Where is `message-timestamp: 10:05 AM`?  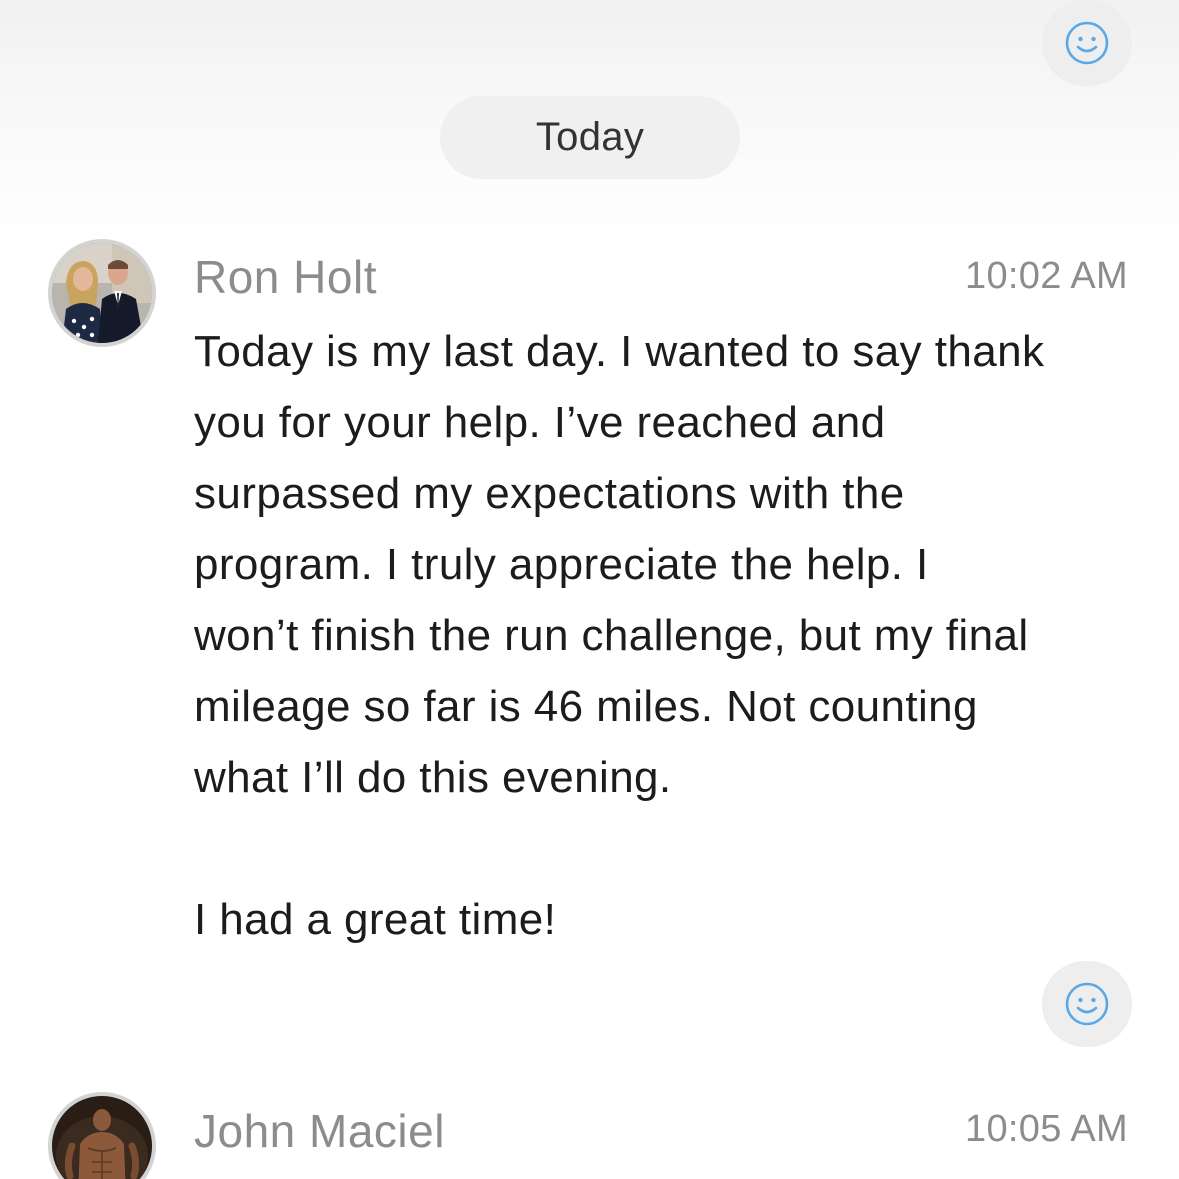 message-timestamp: 10:05 AM is located at coordinates (1046, 1129).